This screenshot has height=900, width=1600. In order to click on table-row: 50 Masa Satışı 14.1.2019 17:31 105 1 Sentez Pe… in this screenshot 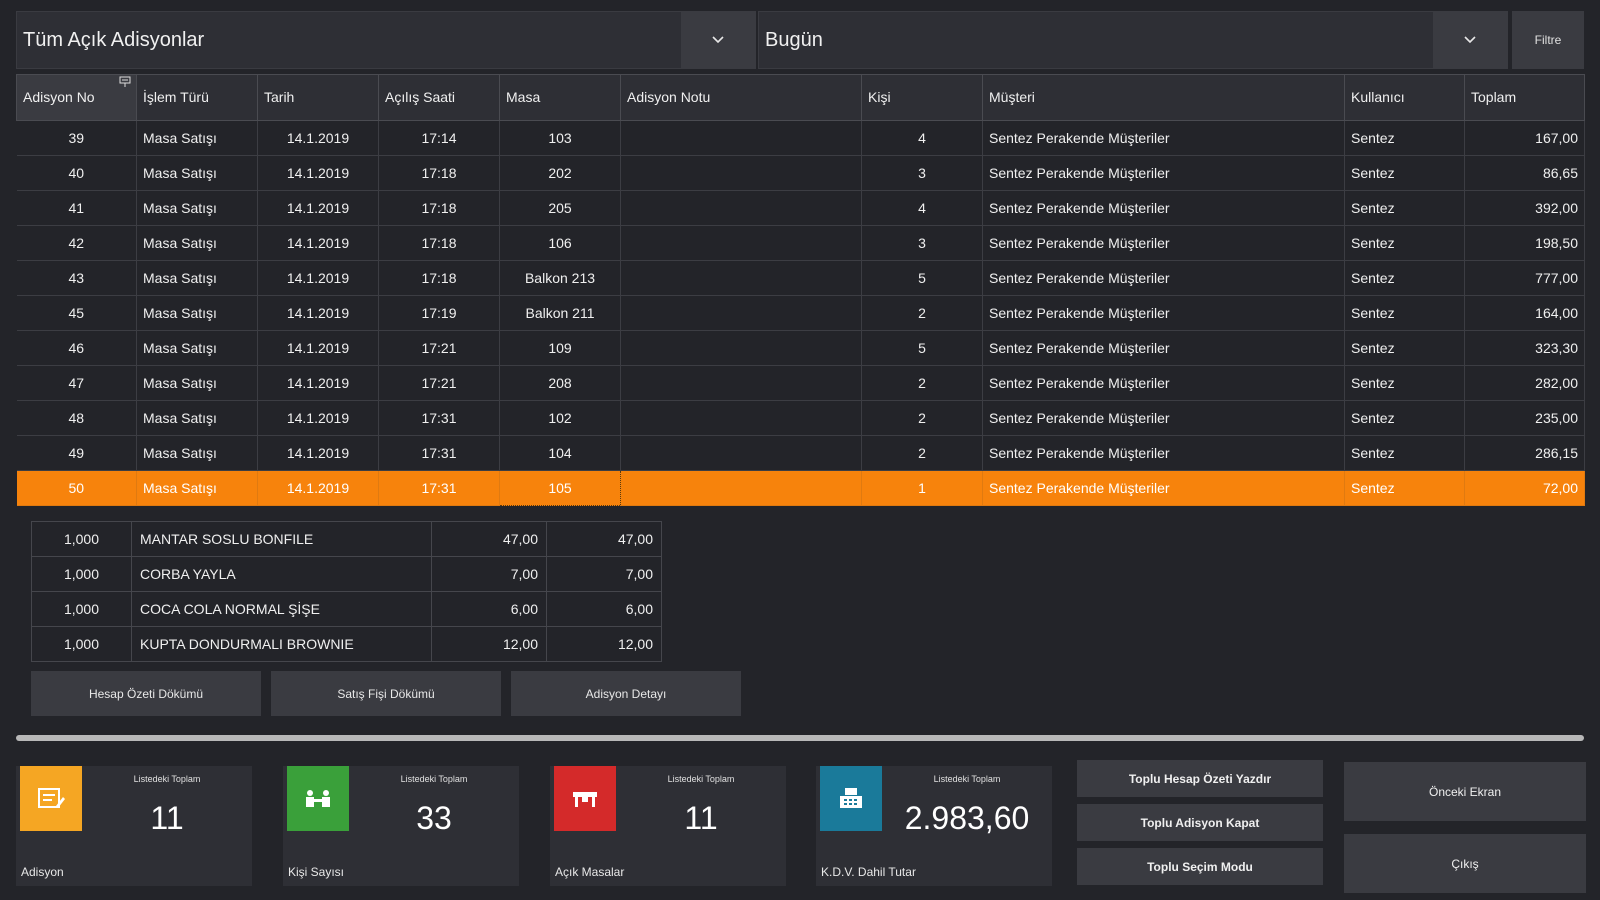, I will do `click(800, 488)`.